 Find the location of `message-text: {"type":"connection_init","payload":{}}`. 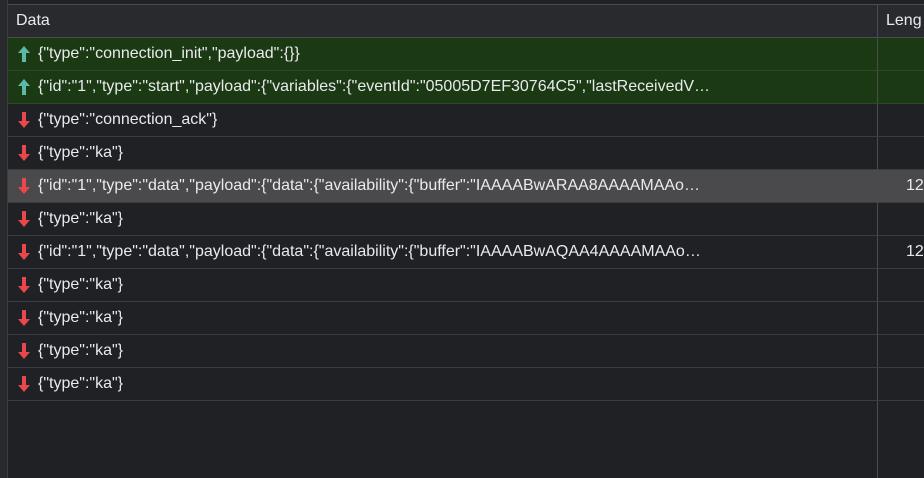

message-text: {"type":"connection_init","payload":{}} is located at coordinates (169, 53).